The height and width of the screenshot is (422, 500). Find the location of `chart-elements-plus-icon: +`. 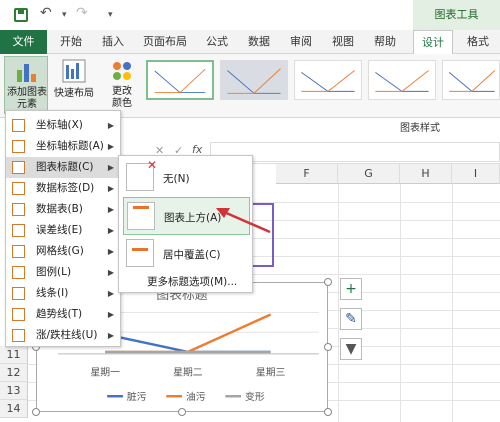

chart-elements-plus-icon: + is located at coordinates (351, 289).